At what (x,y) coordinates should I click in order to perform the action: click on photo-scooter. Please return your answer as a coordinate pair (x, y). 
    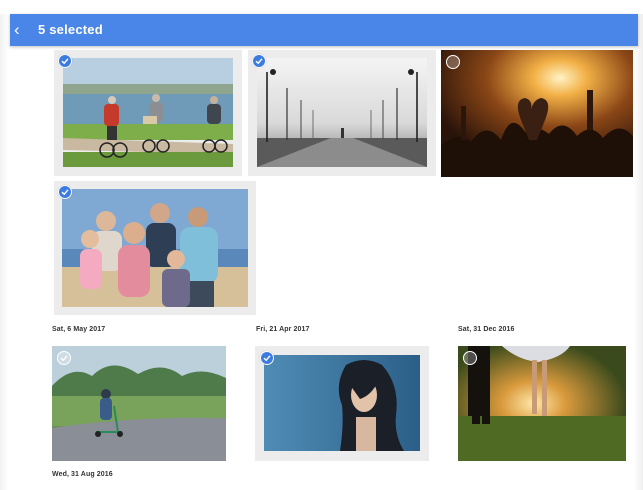
    Looking at the image, I should click on (139, 403).